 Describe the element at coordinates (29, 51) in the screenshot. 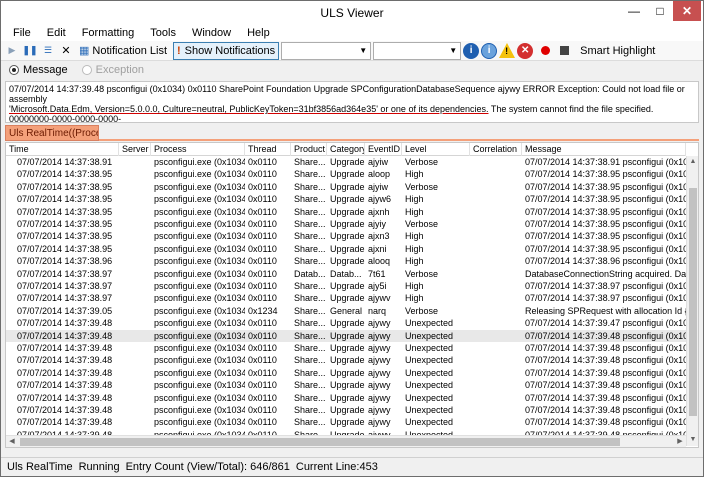

I see `pause-icon: ❚❚` at that location.